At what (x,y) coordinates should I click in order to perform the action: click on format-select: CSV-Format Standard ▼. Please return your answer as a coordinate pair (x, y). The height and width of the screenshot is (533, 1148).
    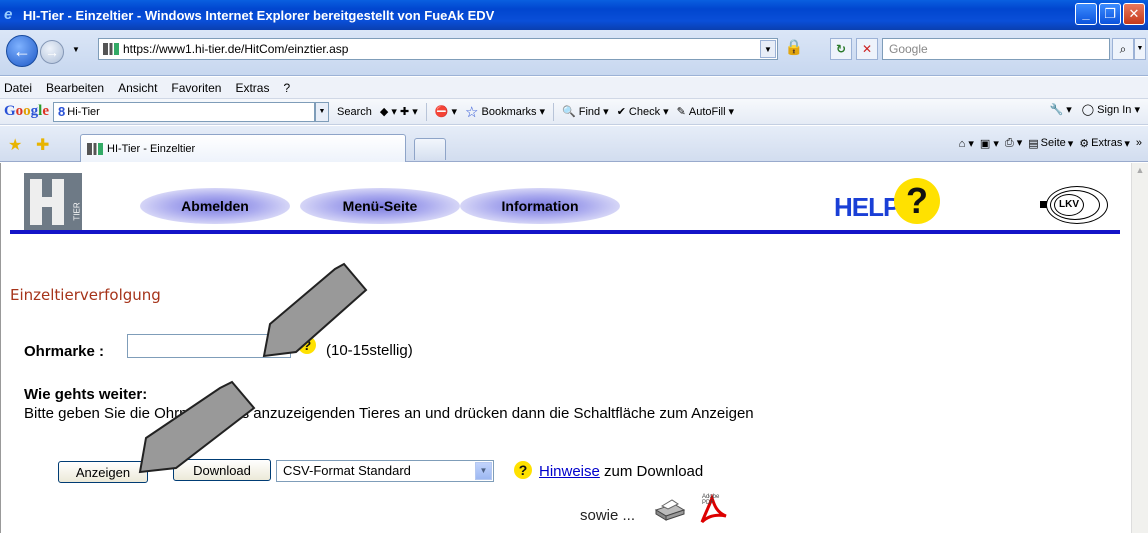
    Looking at the image, I should click on (385, 471).